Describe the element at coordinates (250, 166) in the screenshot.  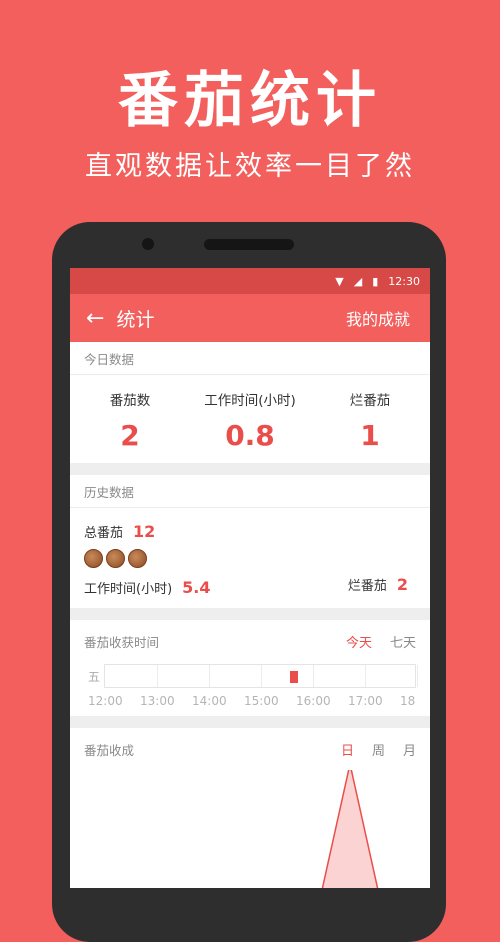
I see `promo-subtitle: 直观数据让效率一目了然` at that location.